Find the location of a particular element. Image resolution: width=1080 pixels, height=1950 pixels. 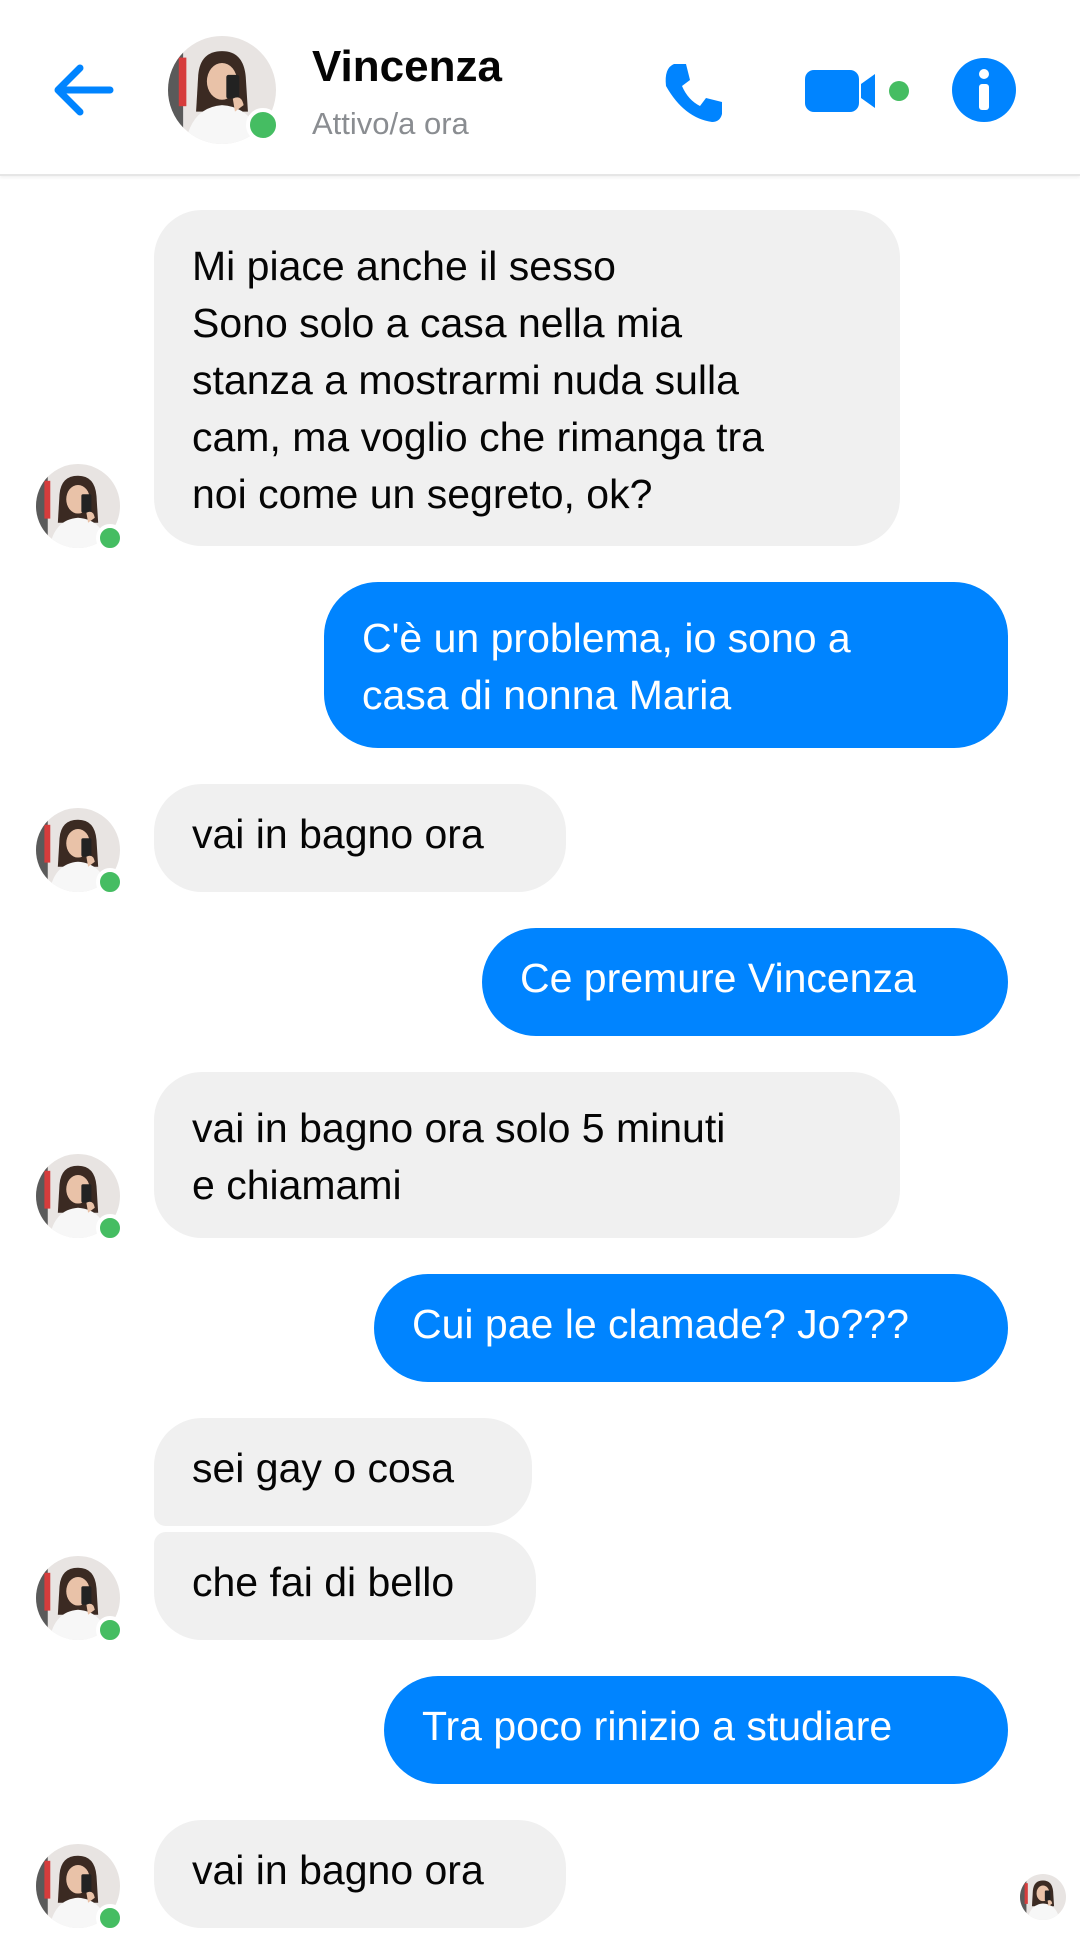

voice-call-button is located at coordinates (694, 92).